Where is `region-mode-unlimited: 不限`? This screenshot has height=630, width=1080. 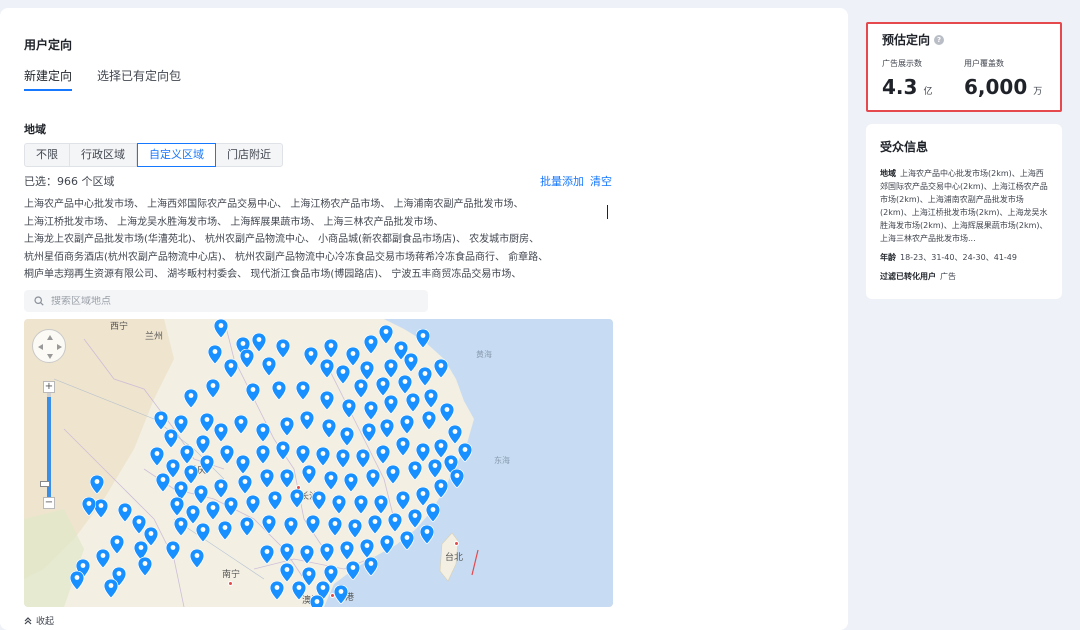
region-mode-unlimited: 不限 is located at coordinates (47, 155).